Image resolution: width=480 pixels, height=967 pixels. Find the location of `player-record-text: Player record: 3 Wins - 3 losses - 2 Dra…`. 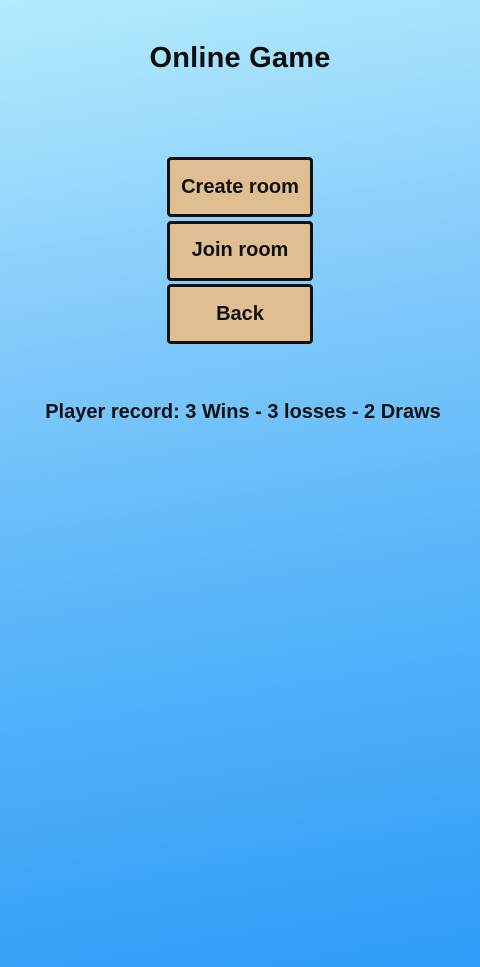

player-record-text: Player record: 3 Wins - 3 losses - 2 Dra… is located at coordinates (243, 412).